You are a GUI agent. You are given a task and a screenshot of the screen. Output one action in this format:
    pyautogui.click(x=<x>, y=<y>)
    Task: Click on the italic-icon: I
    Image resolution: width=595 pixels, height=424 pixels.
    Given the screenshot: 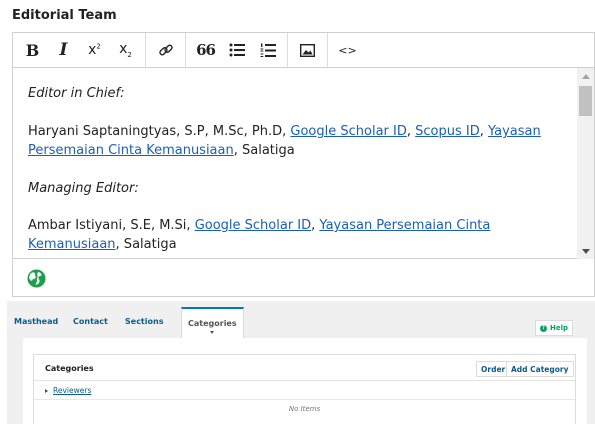 What is the action you would take?
    pyautogui.click(x=63, y=50)
    